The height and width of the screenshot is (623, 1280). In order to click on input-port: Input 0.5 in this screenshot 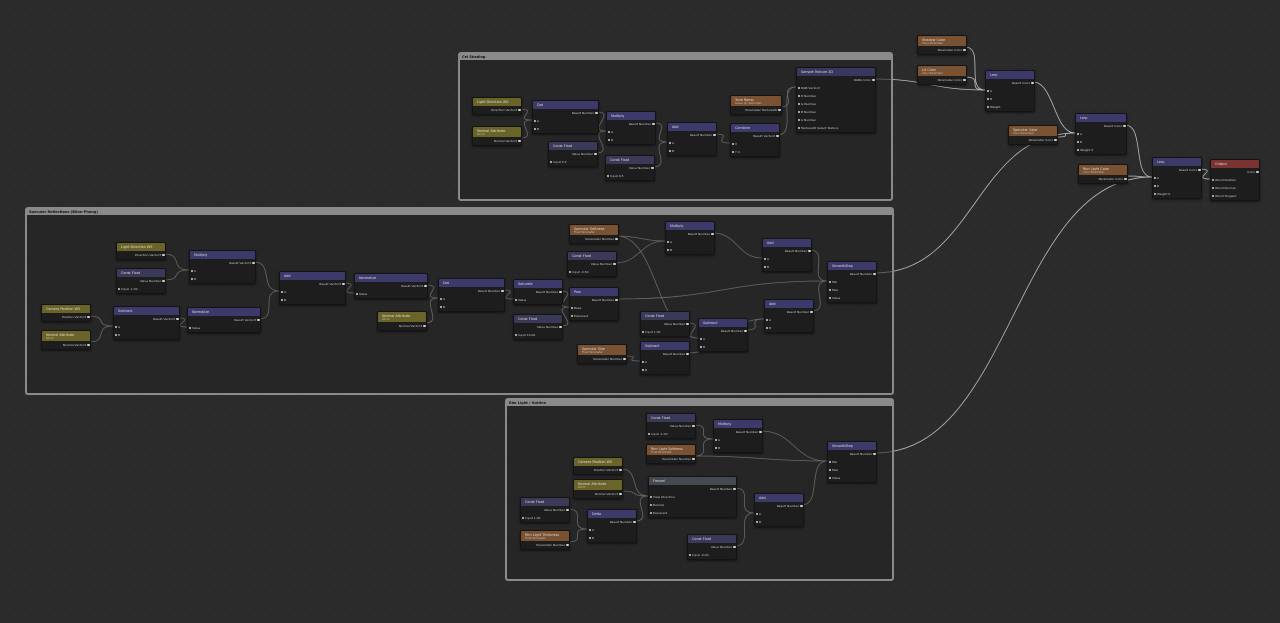, I will do `click(573, 162)`.